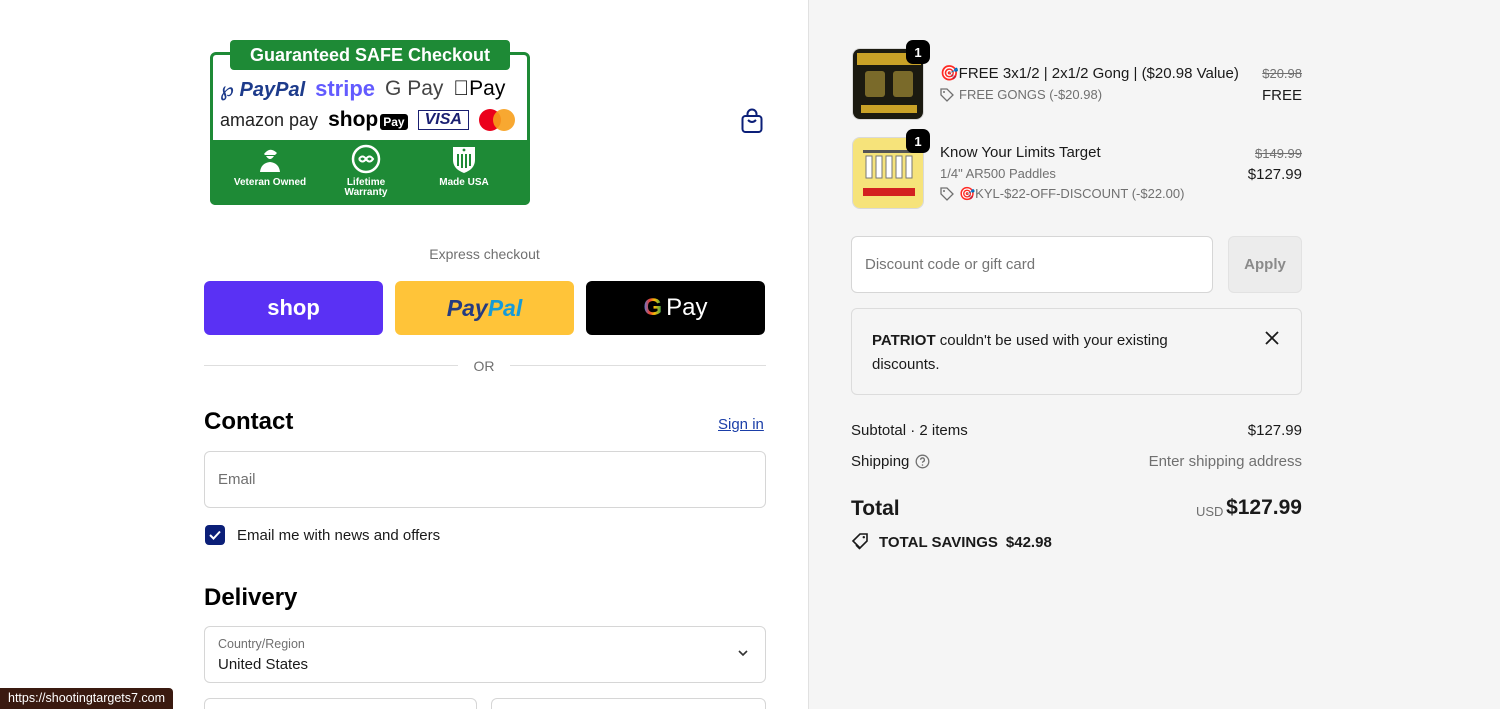 Image resolution: width=1500 pixels, height=709 pixels. I want to click on savings-label: TOTAL SAVINGS, so click(938, 542).